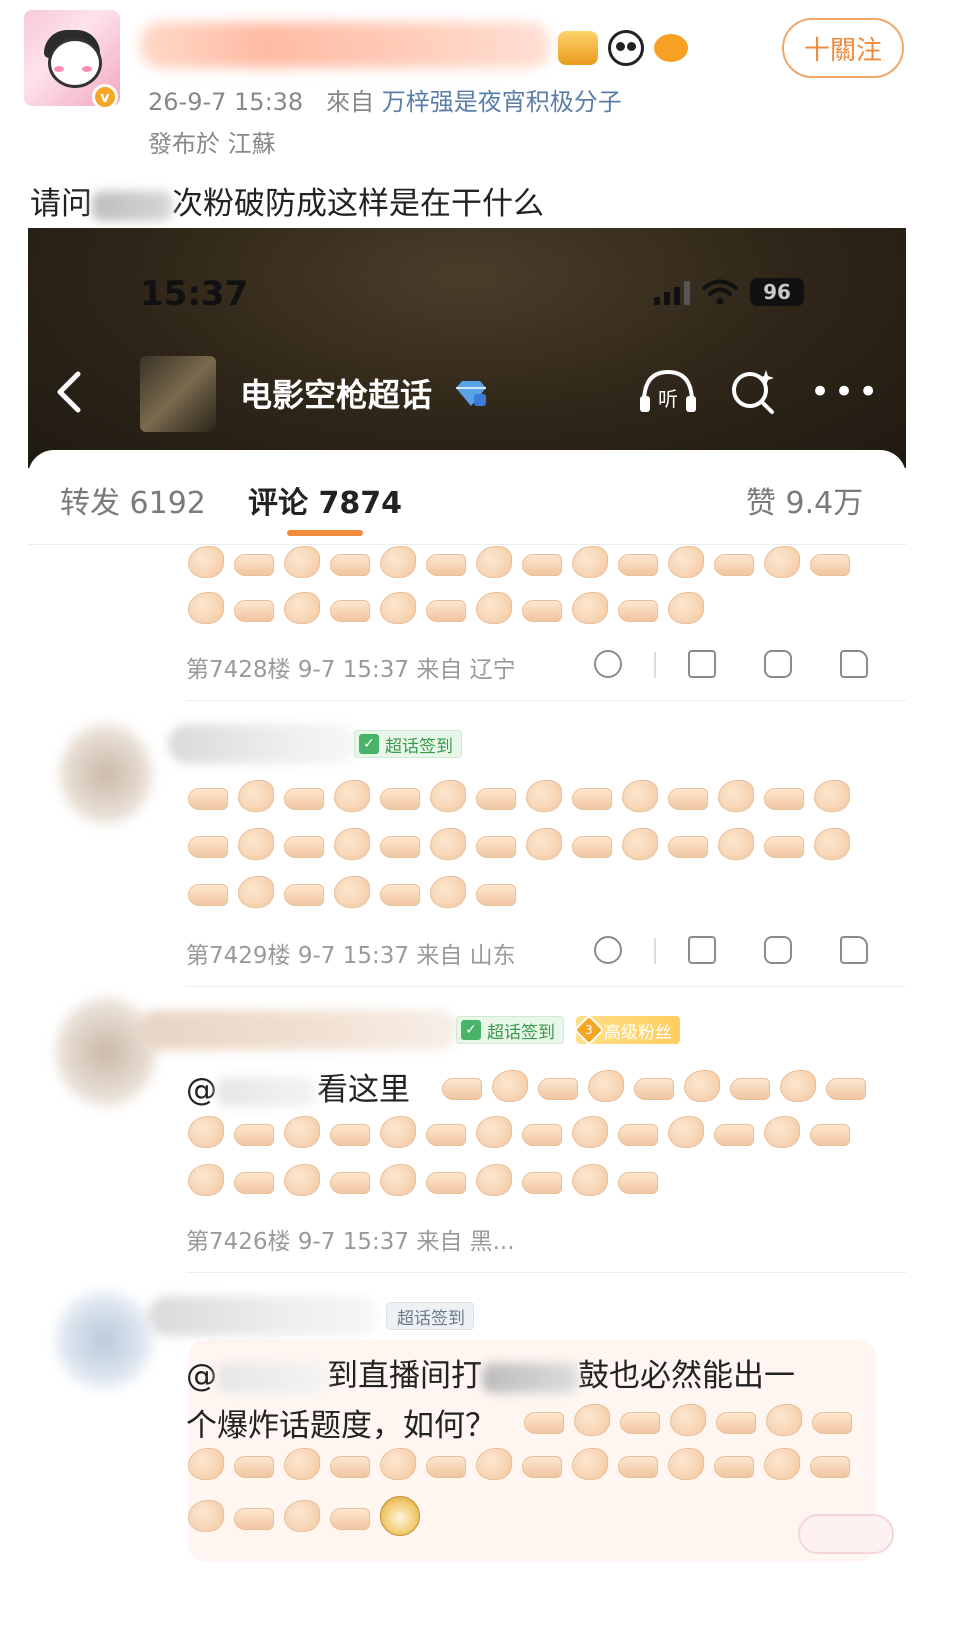  What do you see at coordinates (626, 48) in the screenshot?
I see `panda-icon` at bounding box center [626, 48].